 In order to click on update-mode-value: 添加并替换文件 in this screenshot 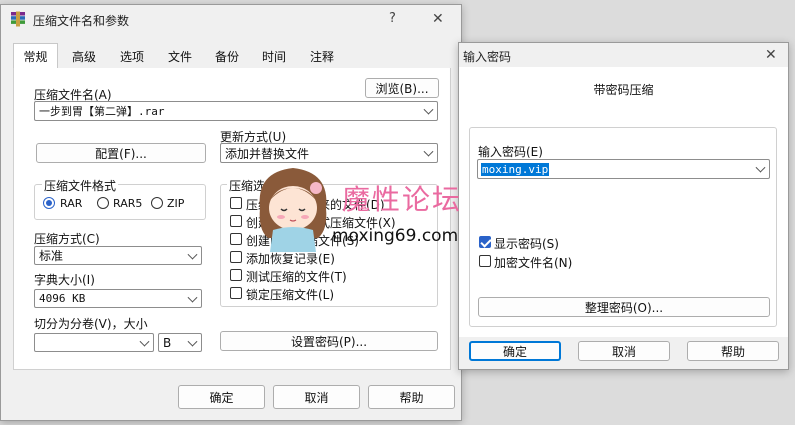, I will do `click(267, 153)`.